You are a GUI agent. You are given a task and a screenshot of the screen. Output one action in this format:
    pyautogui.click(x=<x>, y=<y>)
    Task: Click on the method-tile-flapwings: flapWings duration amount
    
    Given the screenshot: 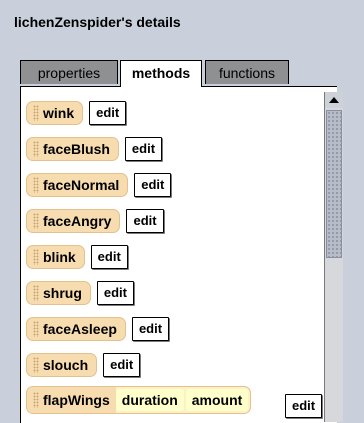 What is the action you would take?
    pyautogui.click(x=139, y=400)
    